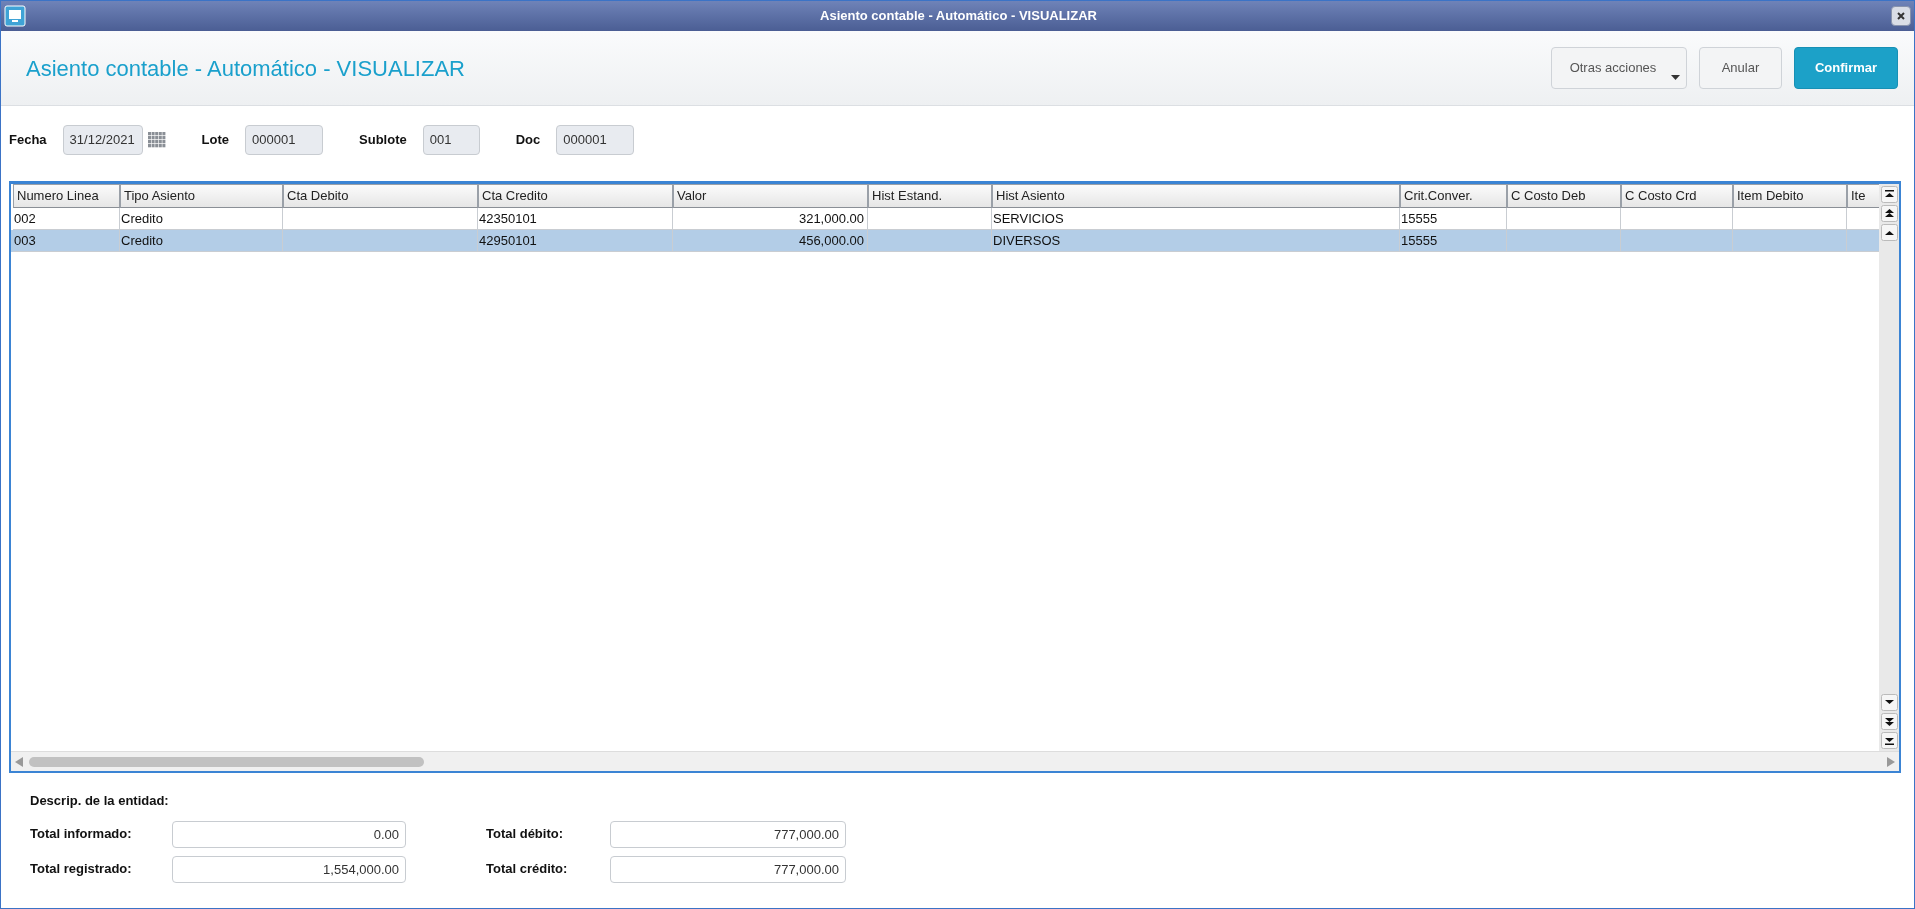 The image size is (1915, 909). I want to click on scroll-bottom-icon, so click(1889, 740).